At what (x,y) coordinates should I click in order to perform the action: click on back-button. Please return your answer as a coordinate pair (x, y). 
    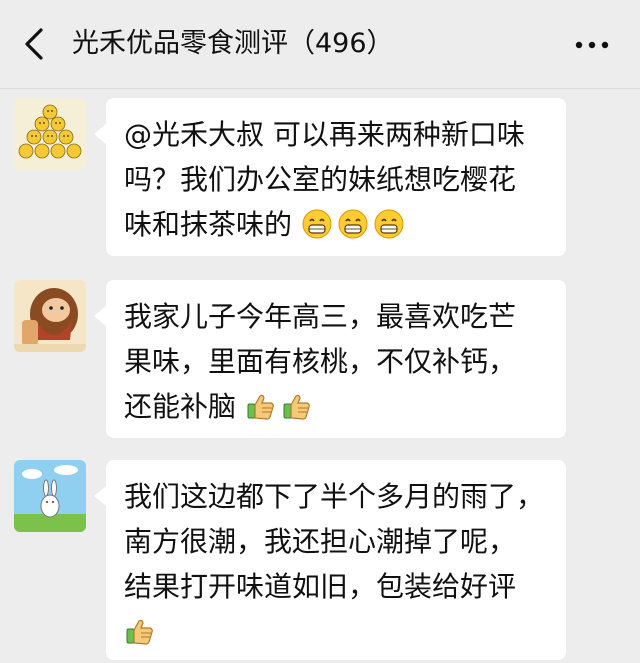
    Looking at the image, I should click on (34, 44).